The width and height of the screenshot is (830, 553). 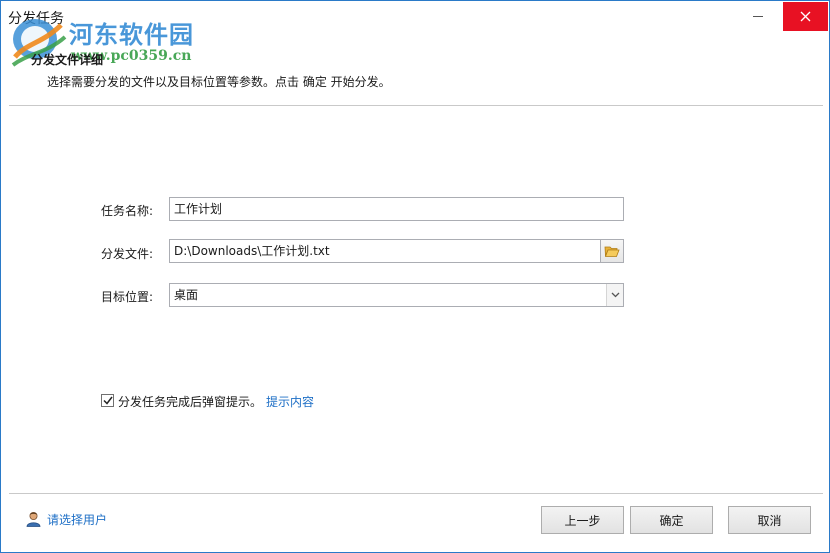 What do you see at coordinates (582, 520) in the screenshot?
I see `previous-step-button: 上一步` at bounding box center [582, 520].